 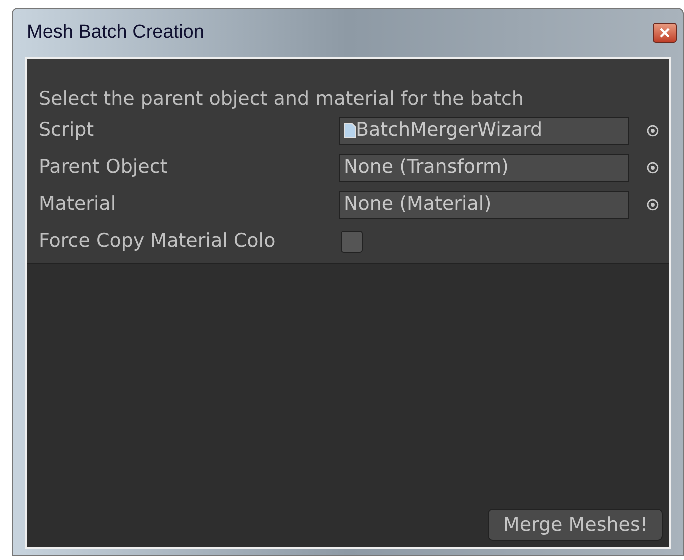 What do you see at coordinates (115, 32) in the screenshot?
I see `window-title: Mesh Batch Creation` at bounding box center [115, 32].